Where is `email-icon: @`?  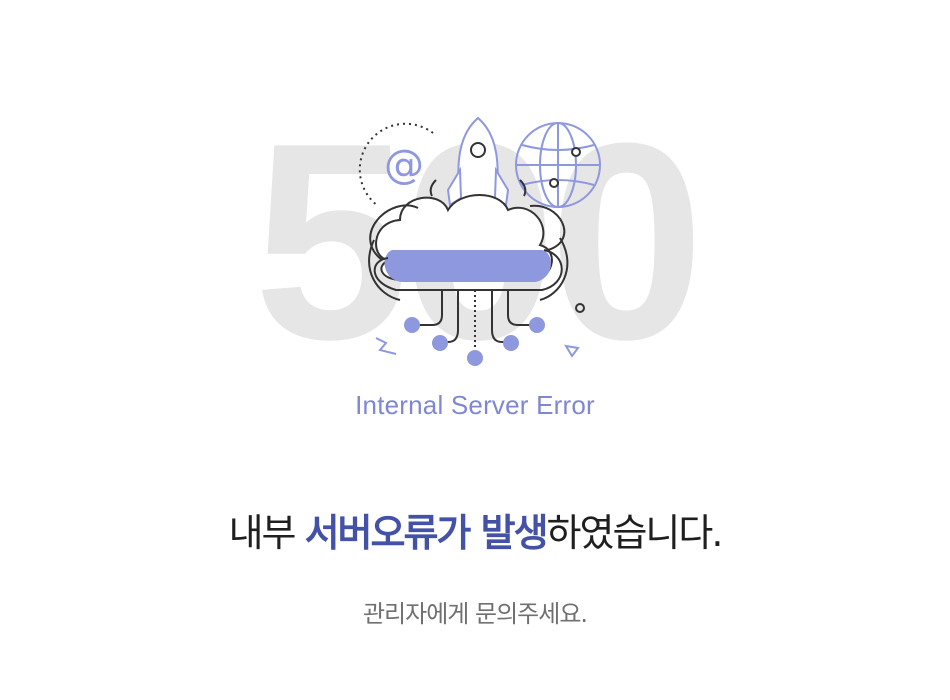
email-icon: @ is located at coordinates (396, 164).